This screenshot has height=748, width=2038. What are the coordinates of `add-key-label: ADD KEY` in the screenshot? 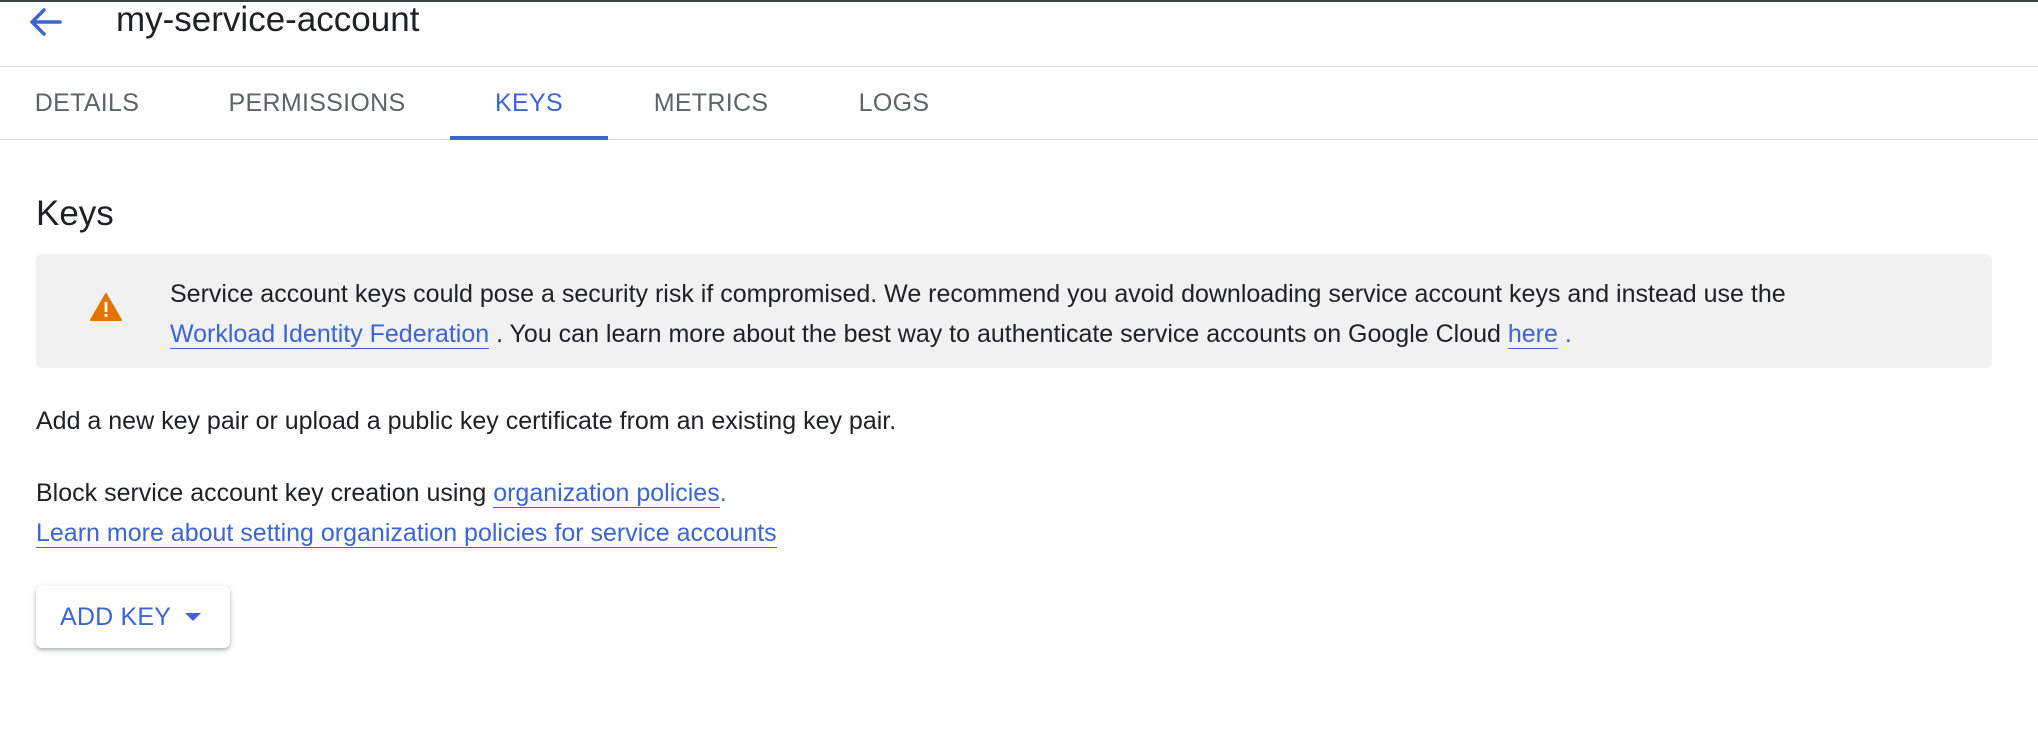 It's located at (116, 616).